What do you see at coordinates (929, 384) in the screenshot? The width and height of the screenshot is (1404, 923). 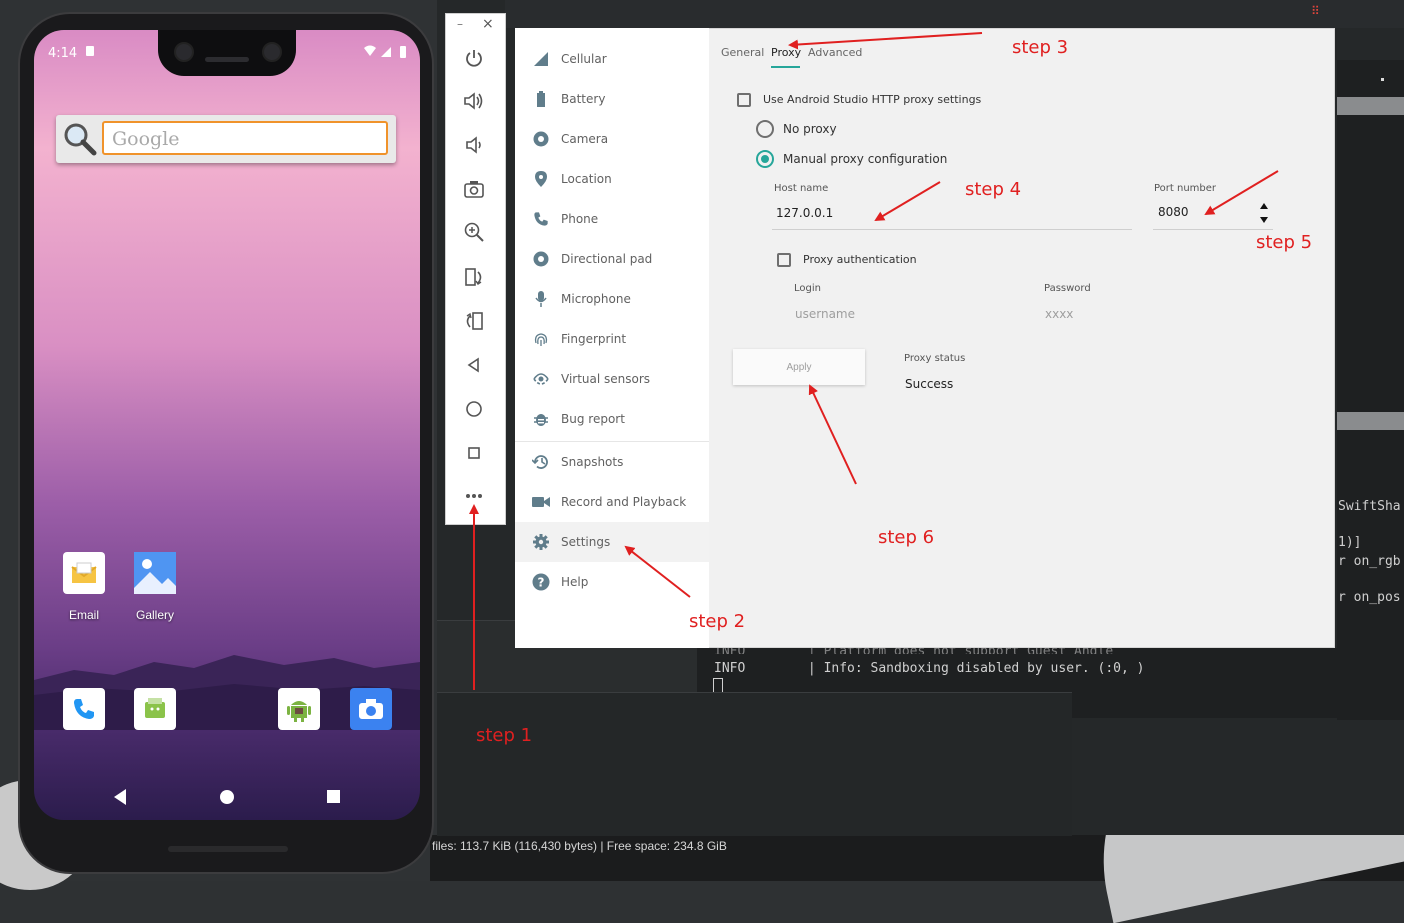 I see `proxy-status-value: Success` at bounding box center [929, 384].